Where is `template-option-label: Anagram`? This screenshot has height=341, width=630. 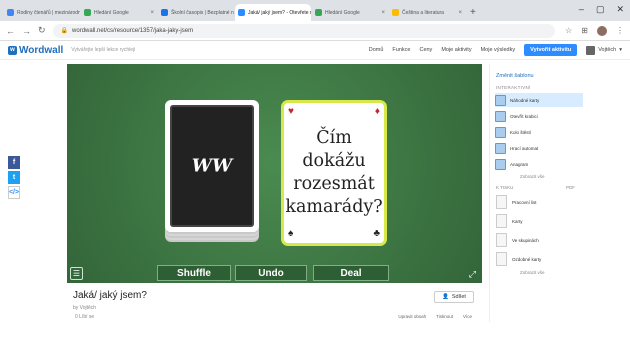
template-option-label: Anagram is located at coordinates (519, 164).